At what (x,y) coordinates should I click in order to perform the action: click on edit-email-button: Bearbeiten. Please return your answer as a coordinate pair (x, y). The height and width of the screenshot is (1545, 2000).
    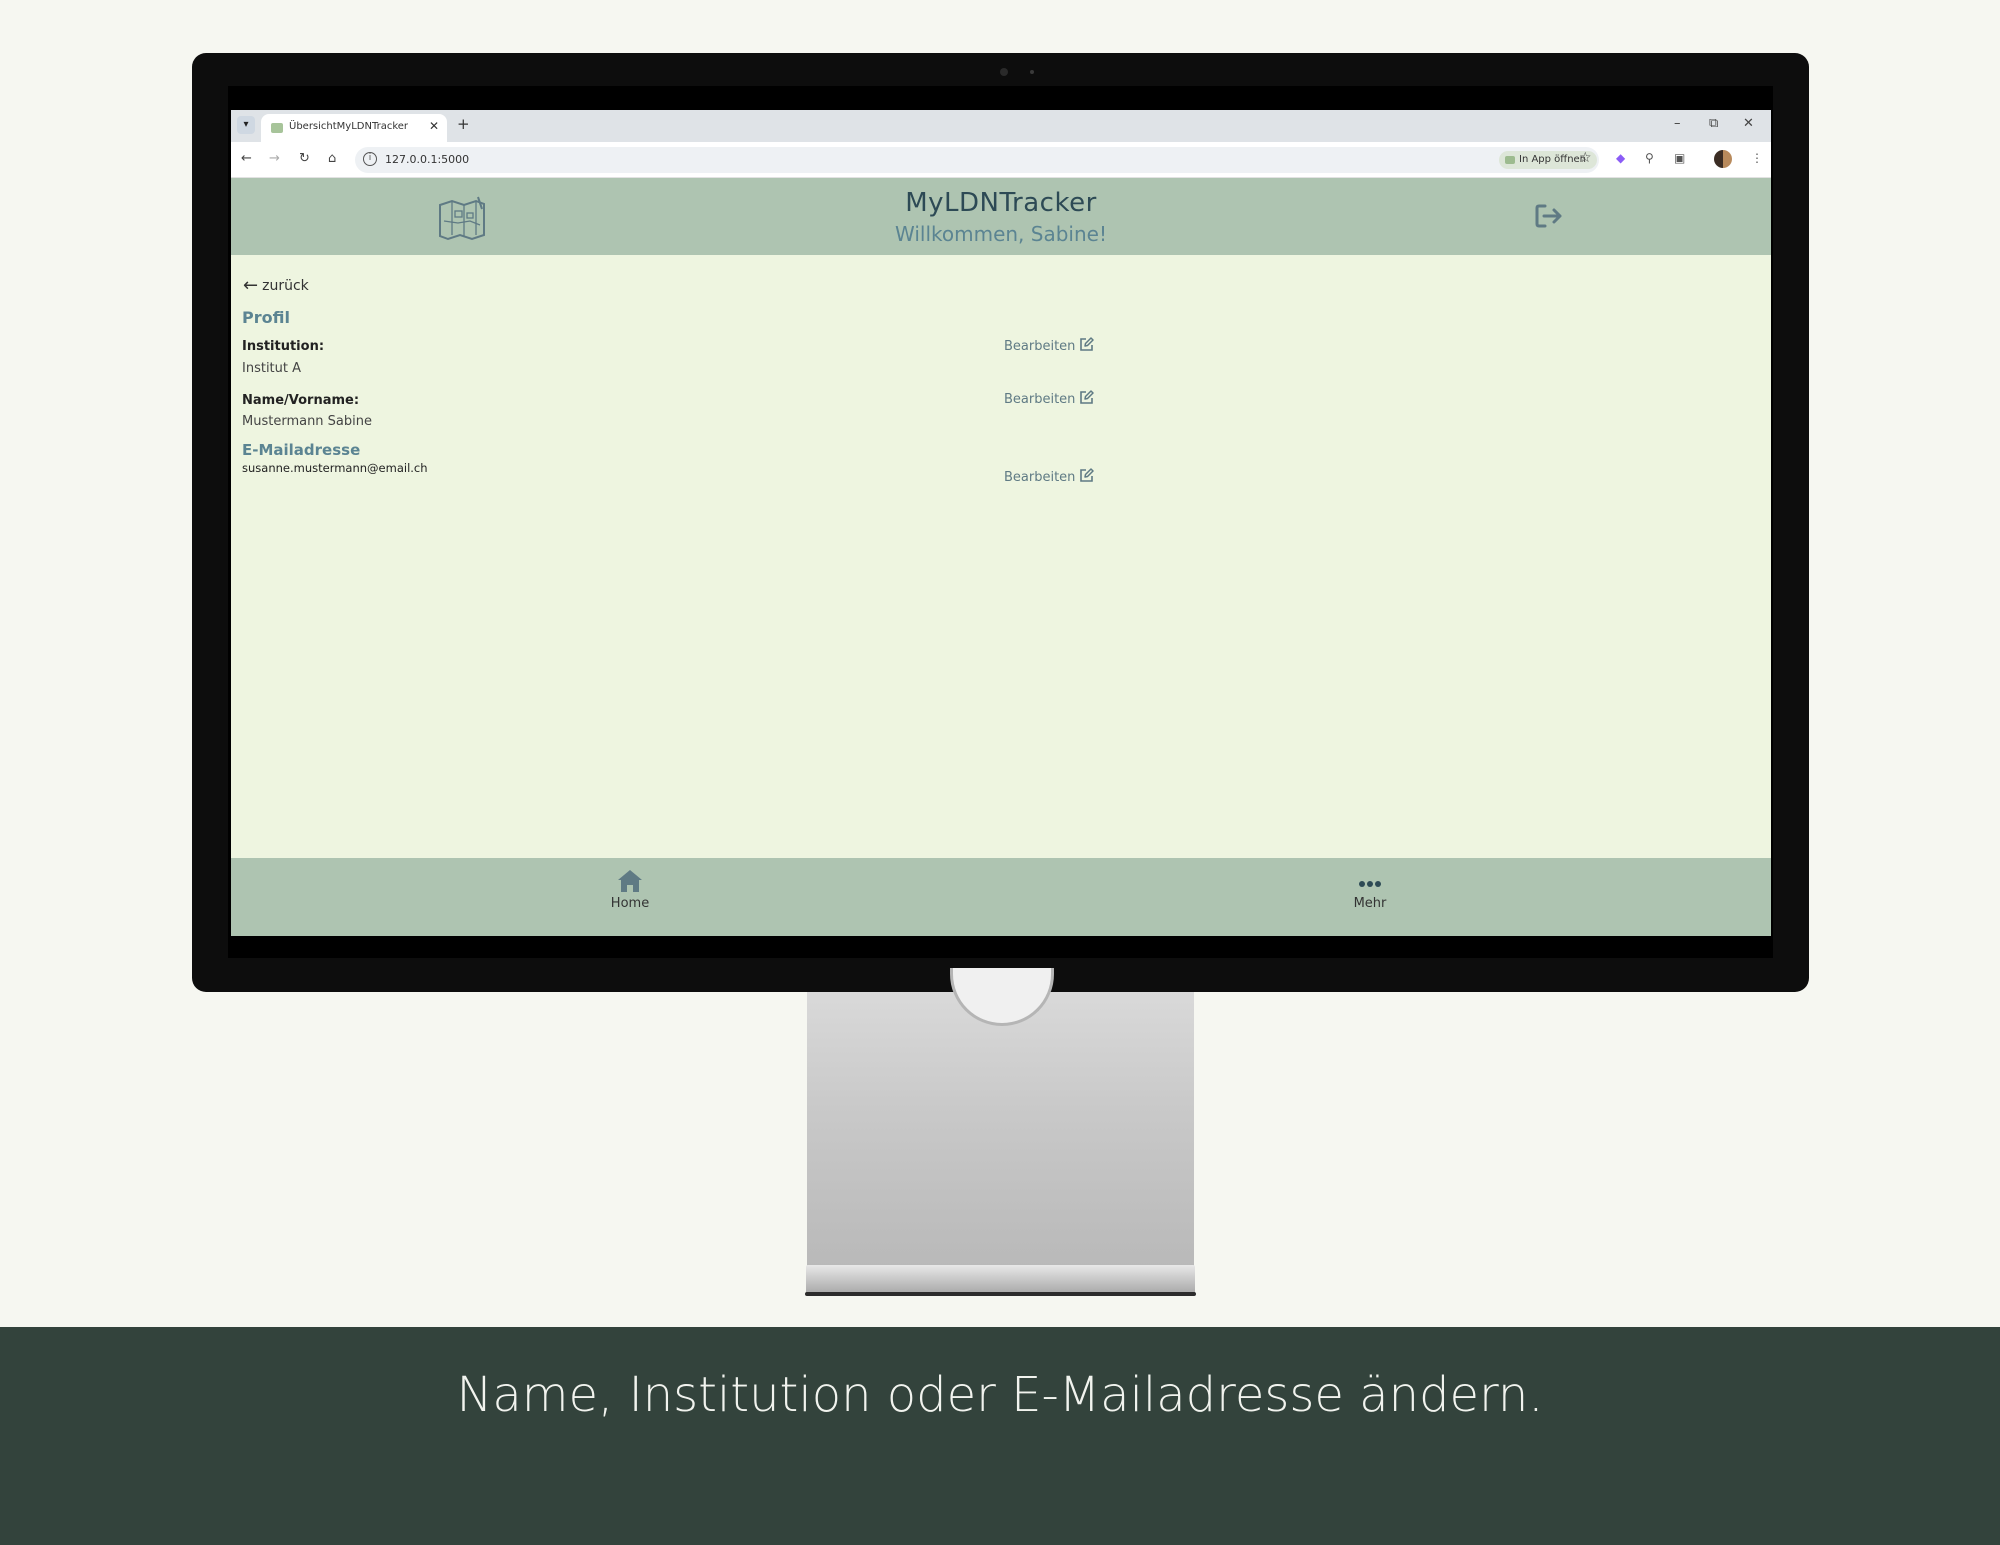
    Looking at the image, I should click on (1049, 476).